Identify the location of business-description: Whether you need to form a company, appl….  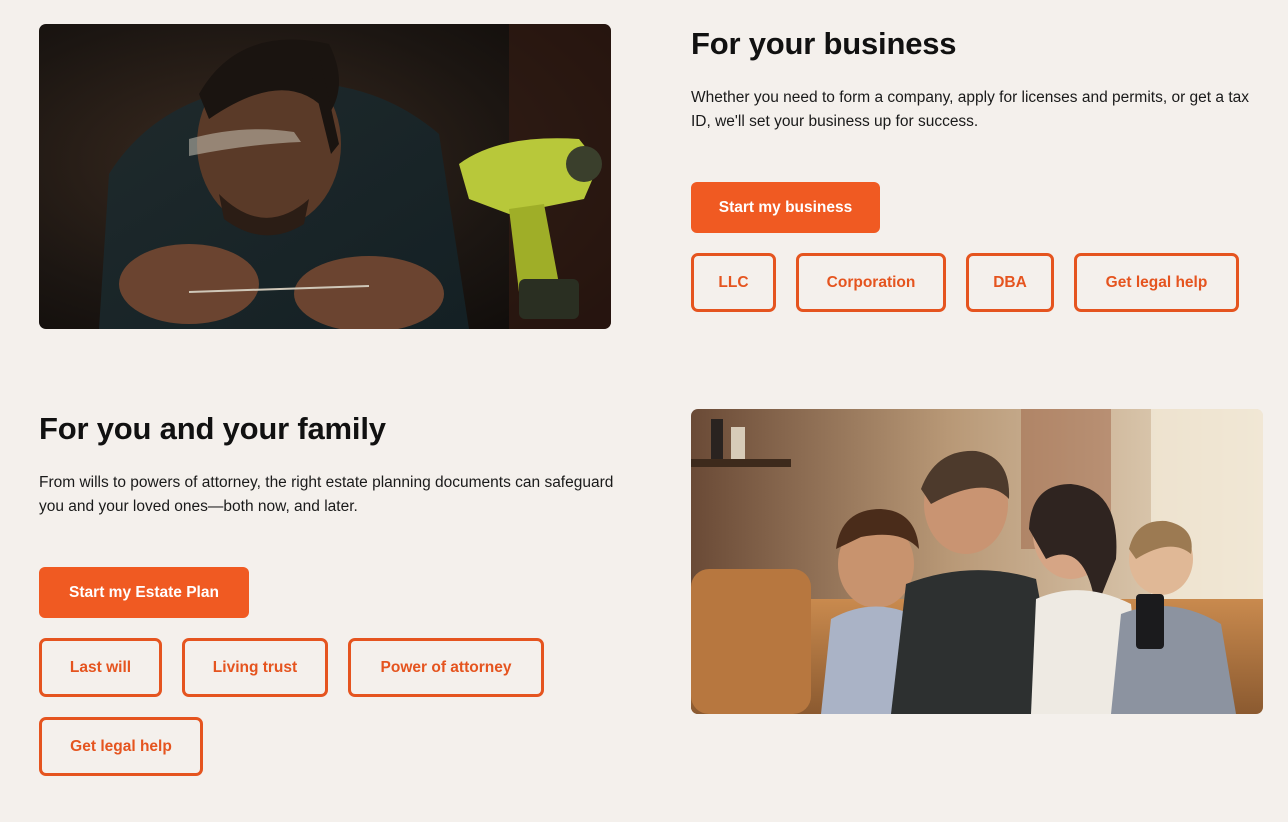
(970, 109).